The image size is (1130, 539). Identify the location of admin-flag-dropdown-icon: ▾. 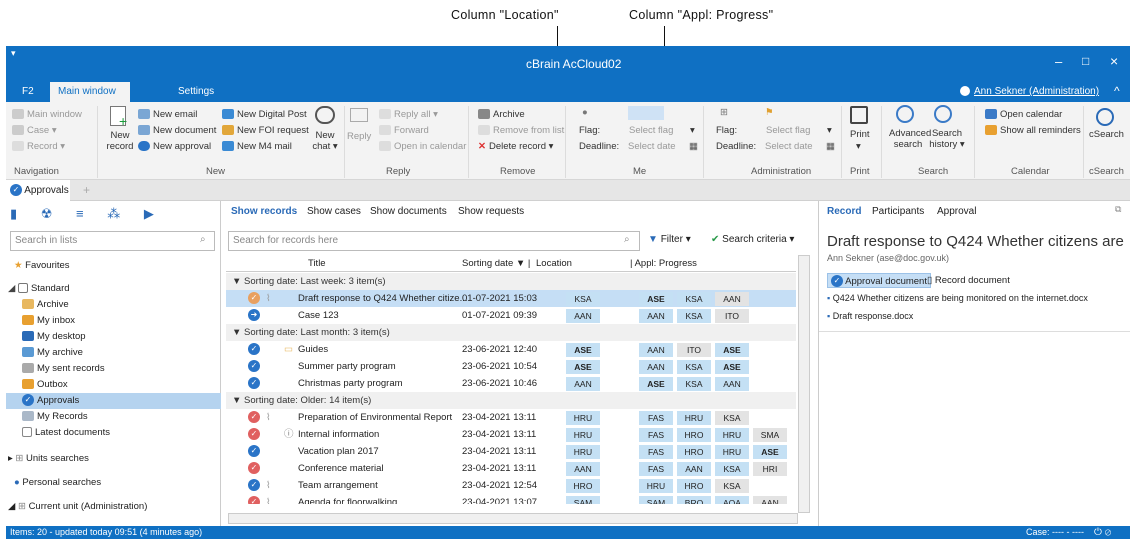
(829, 131).